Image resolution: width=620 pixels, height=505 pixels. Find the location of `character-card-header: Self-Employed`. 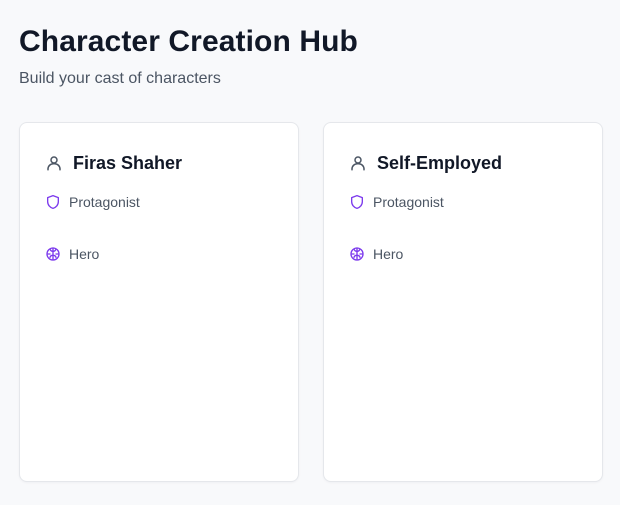

character-card-header: Self-Employed is located at coordinates (425, 163).